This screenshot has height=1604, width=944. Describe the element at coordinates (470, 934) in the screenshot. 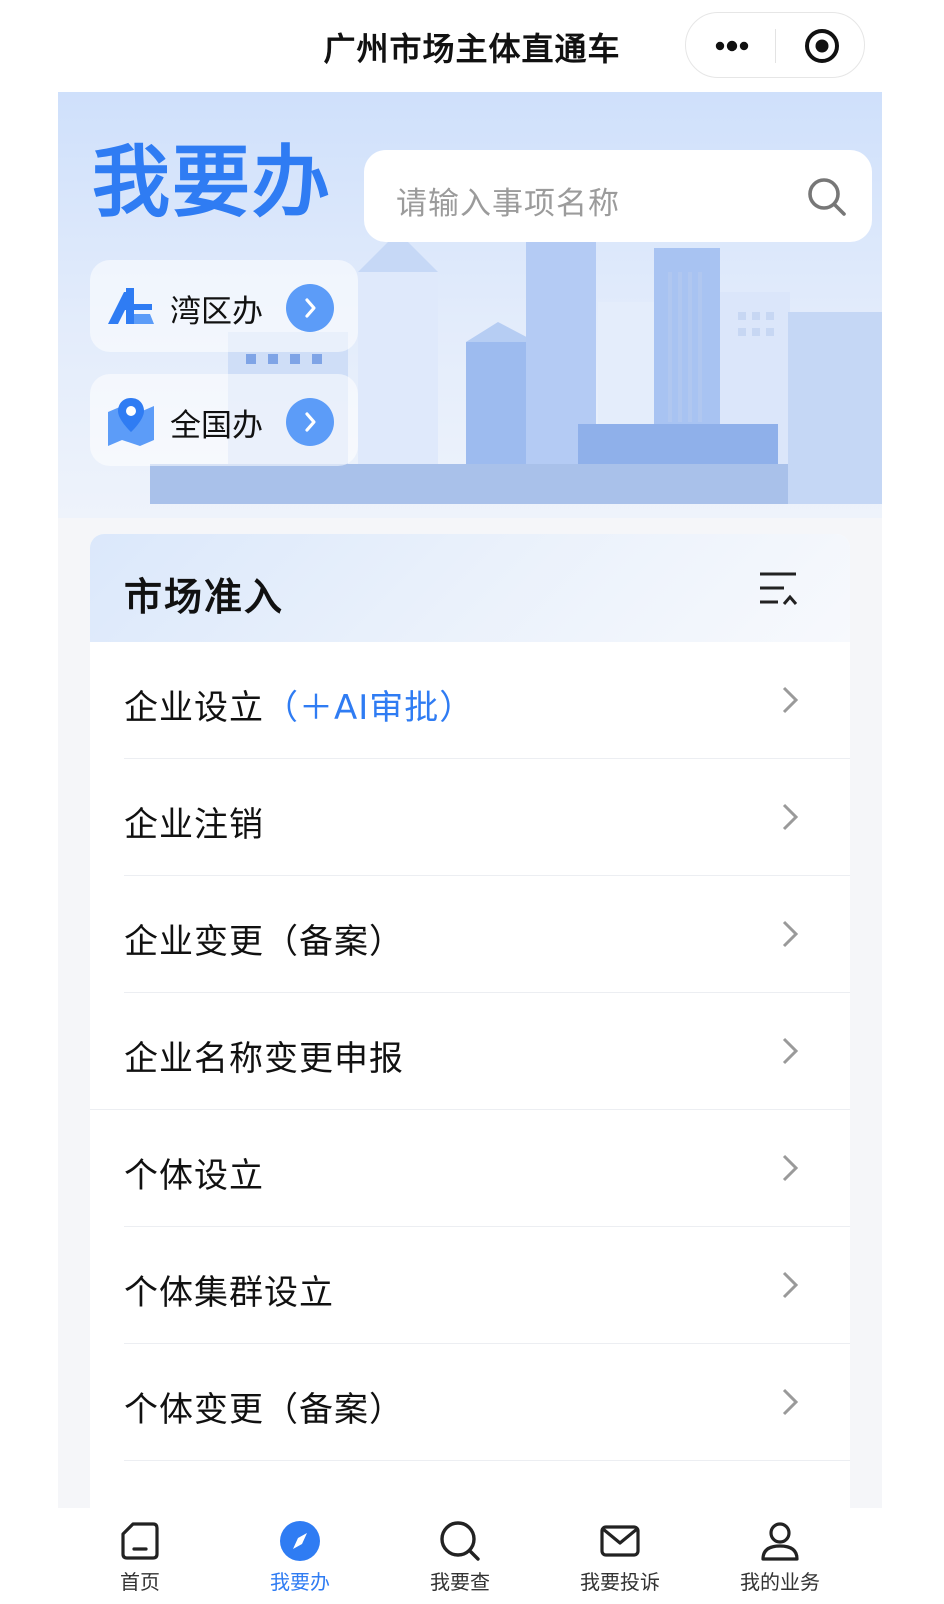

I see `list-item: 企业变更（备案）` at that location.